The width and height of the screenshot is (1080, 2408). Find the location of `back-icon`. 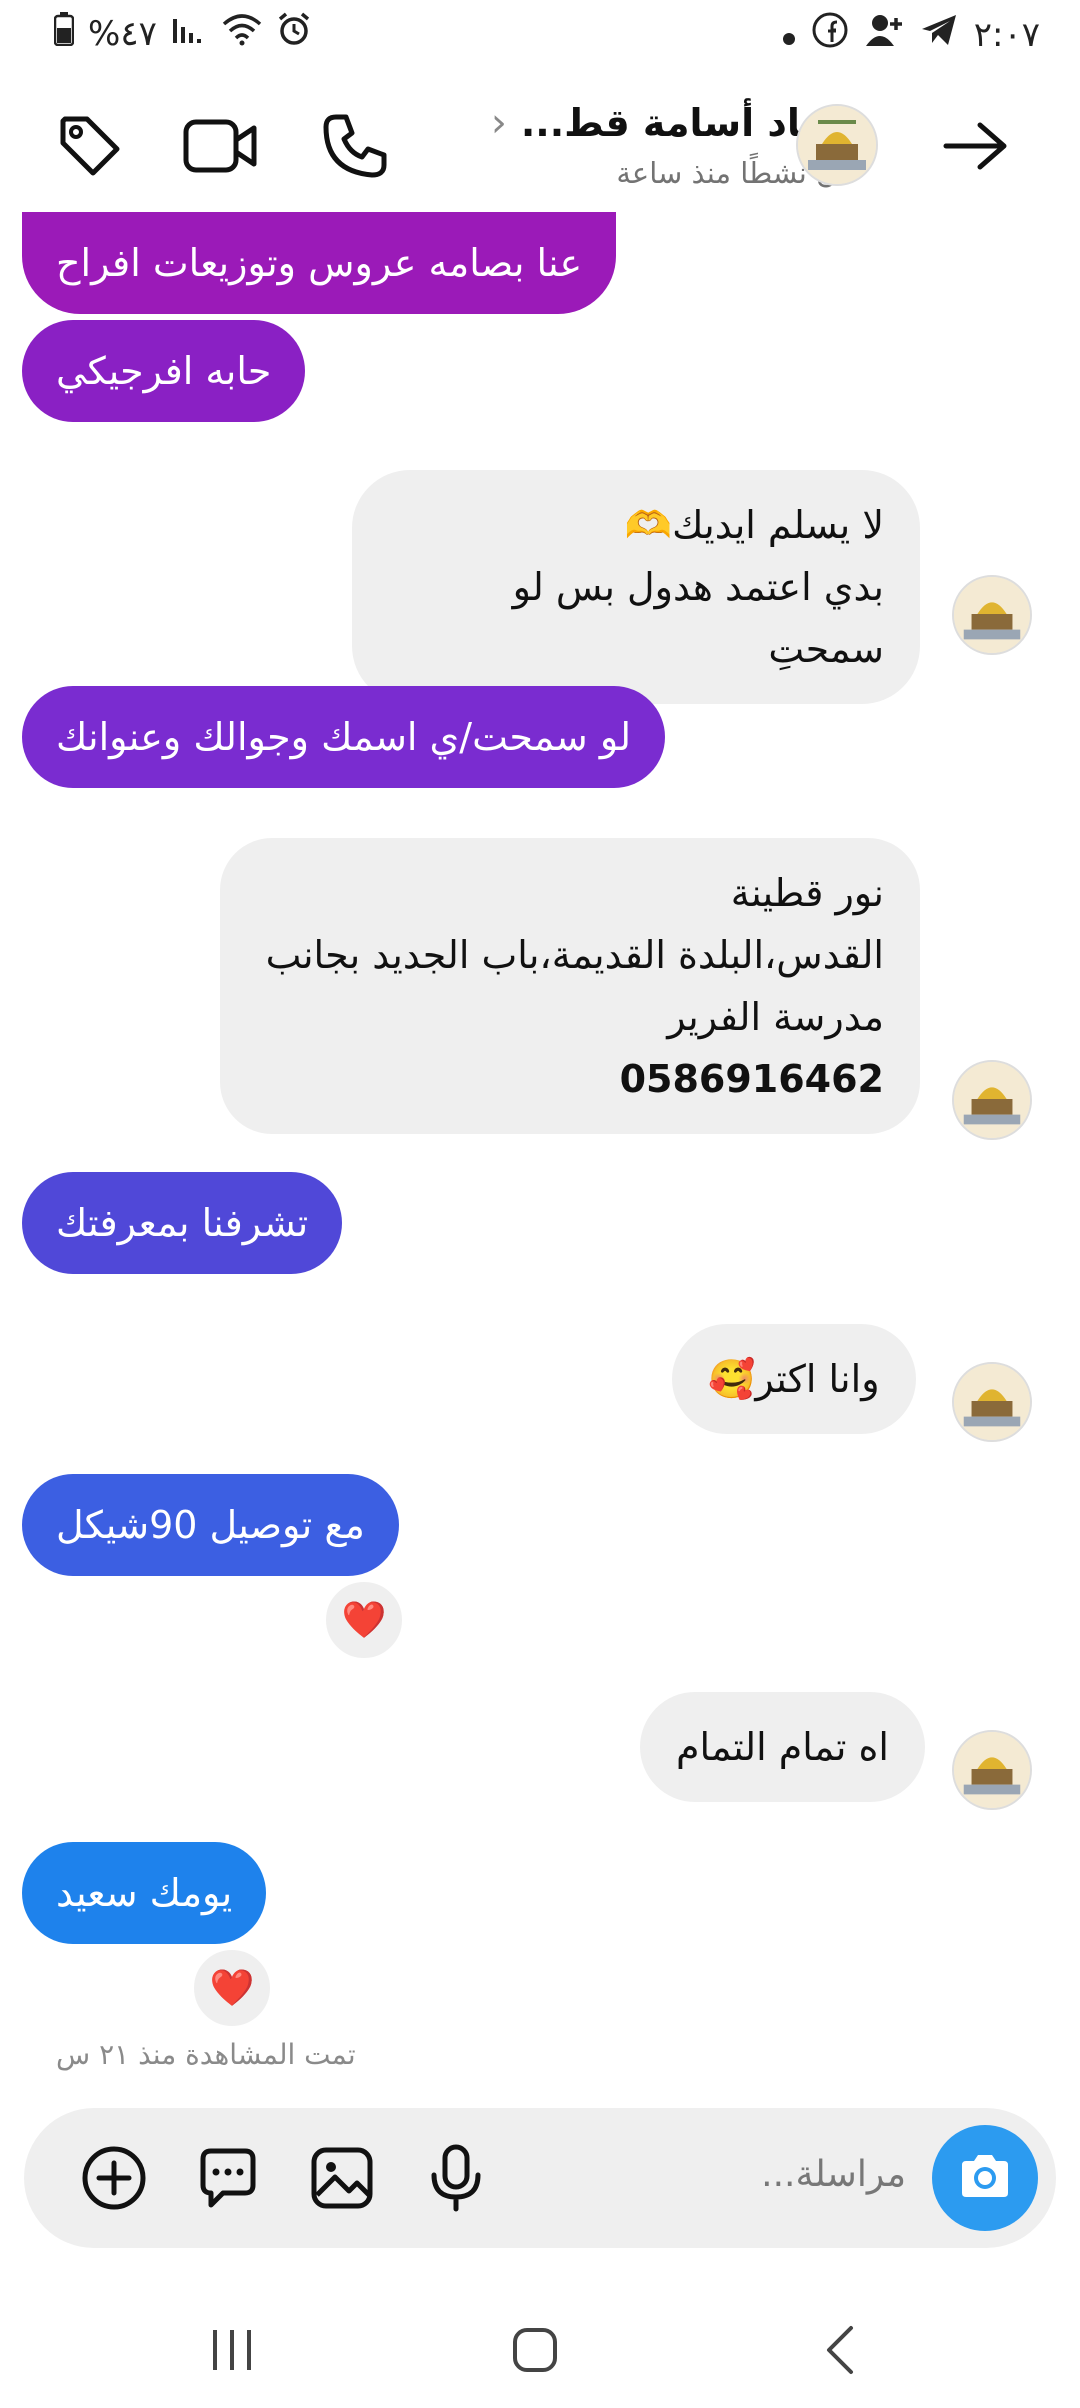

back-icon is located at coordinates (840, 2350).